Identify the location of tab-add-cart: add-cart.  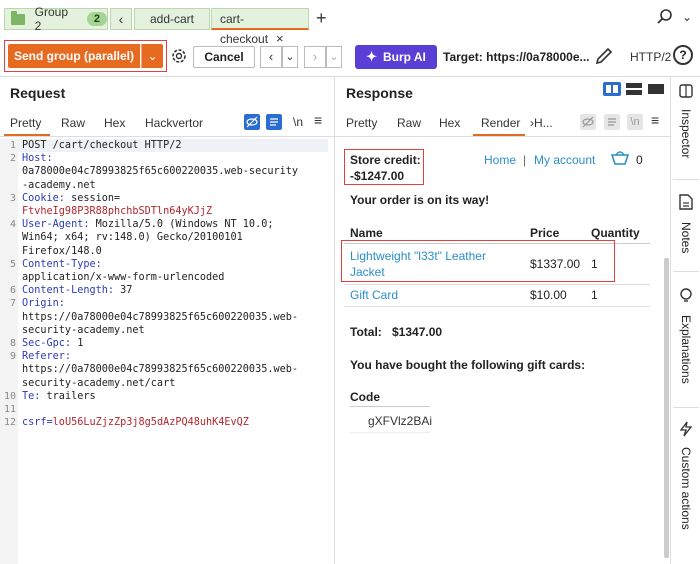
(172, 19).